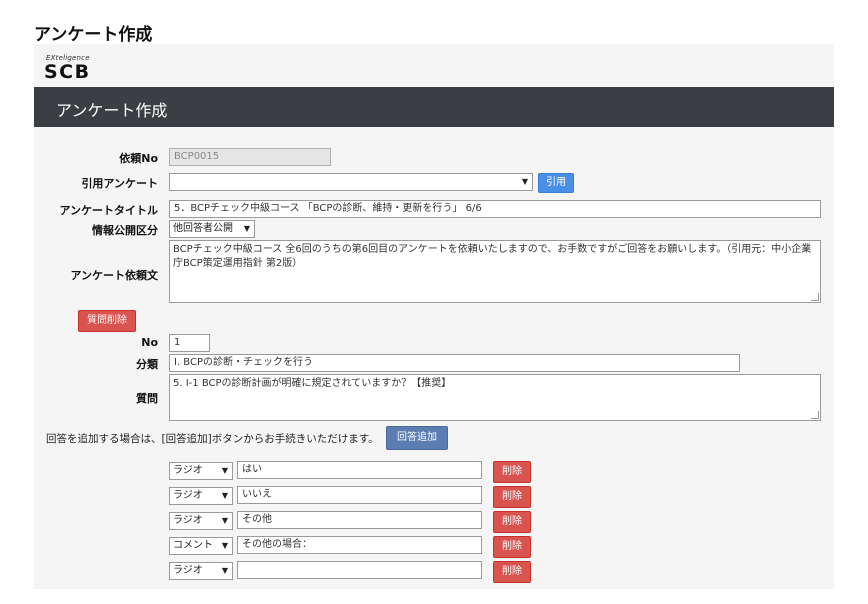 Image resolution: width=868 pixels, height=604 pixels. I want to click on info-disclosure-select: 他回答者公開 ▼, so click(212, 229).